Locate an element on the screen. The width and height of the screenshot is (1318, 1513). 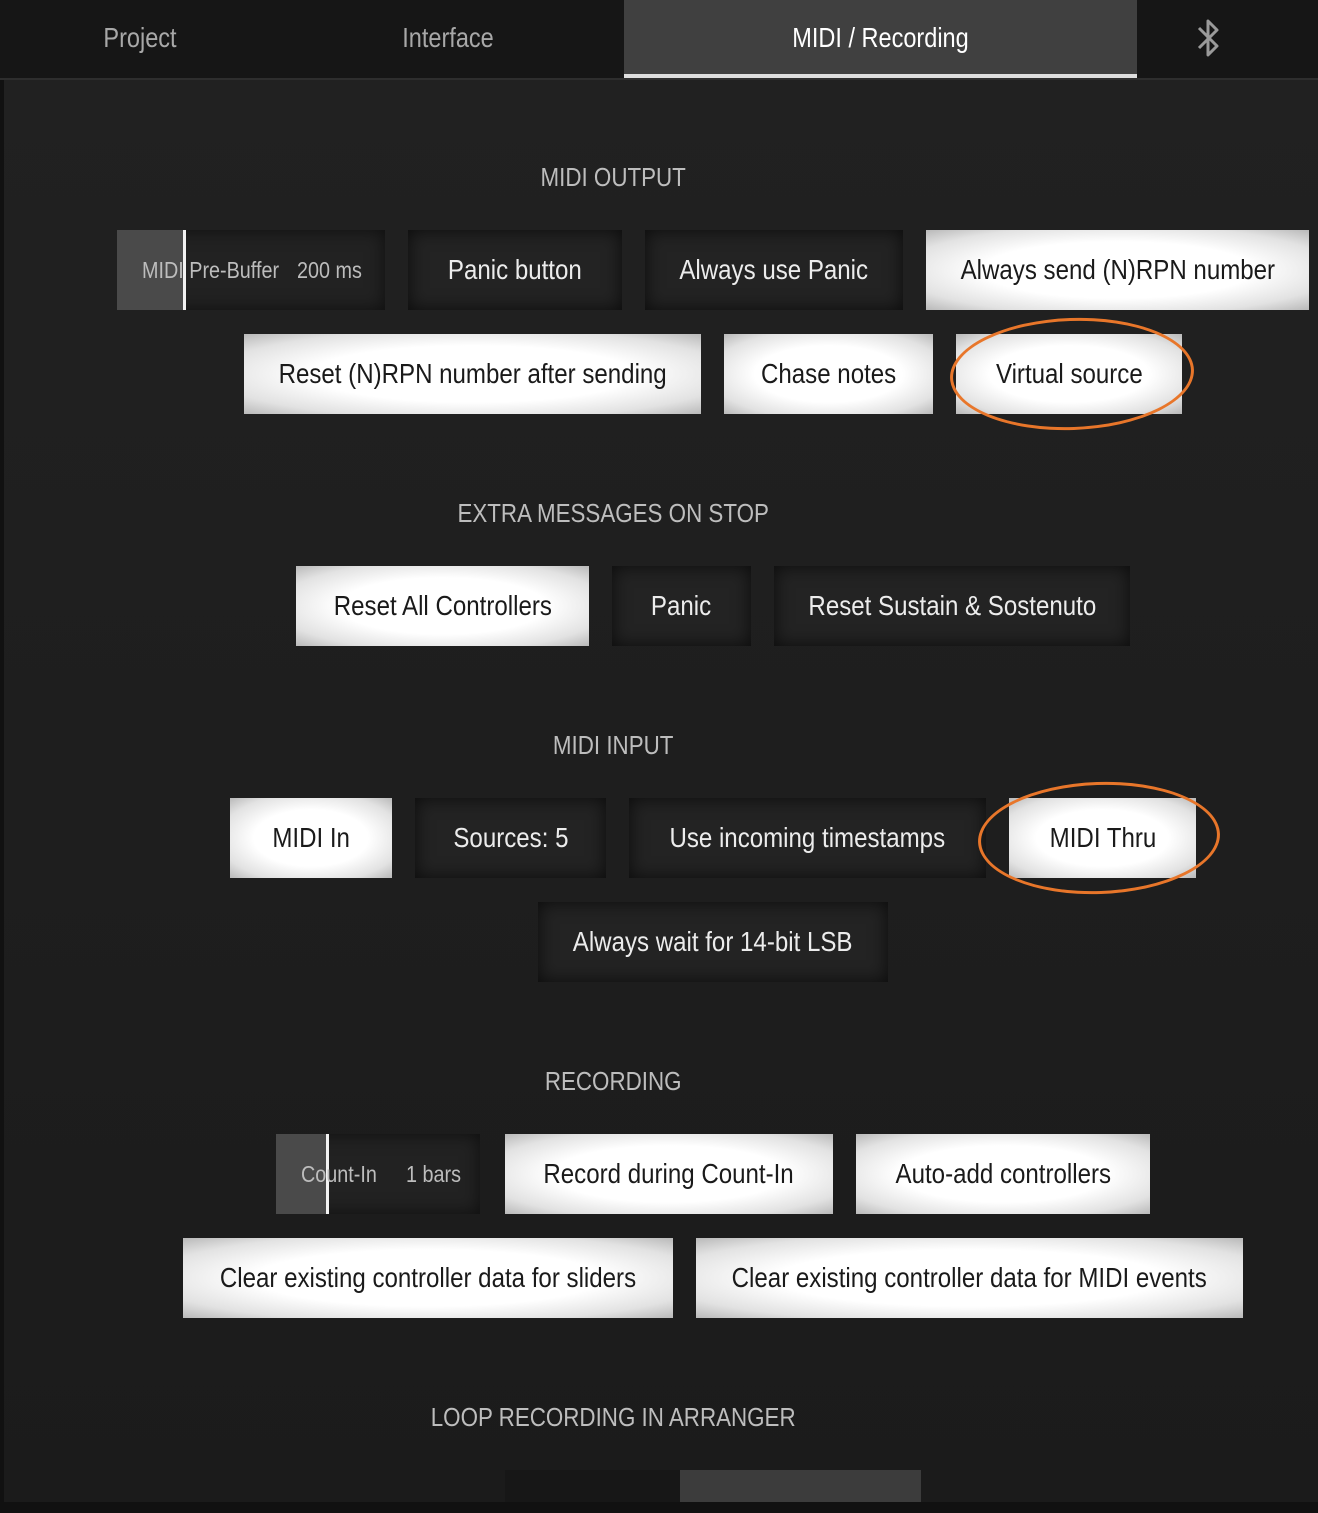
always-use-panic-label: Always use Panic is located at coordinates (774, 269).